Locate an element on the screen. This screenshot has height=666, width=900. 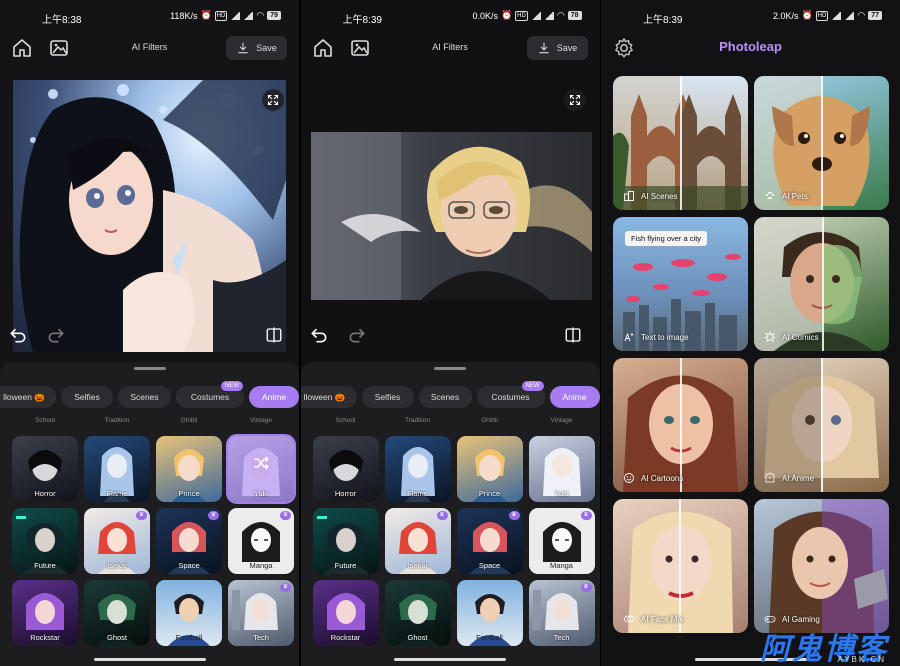
category-tabs: lloween 🎃 Selfies Scenes Costumes Anime is located at coordinates (450, 398).